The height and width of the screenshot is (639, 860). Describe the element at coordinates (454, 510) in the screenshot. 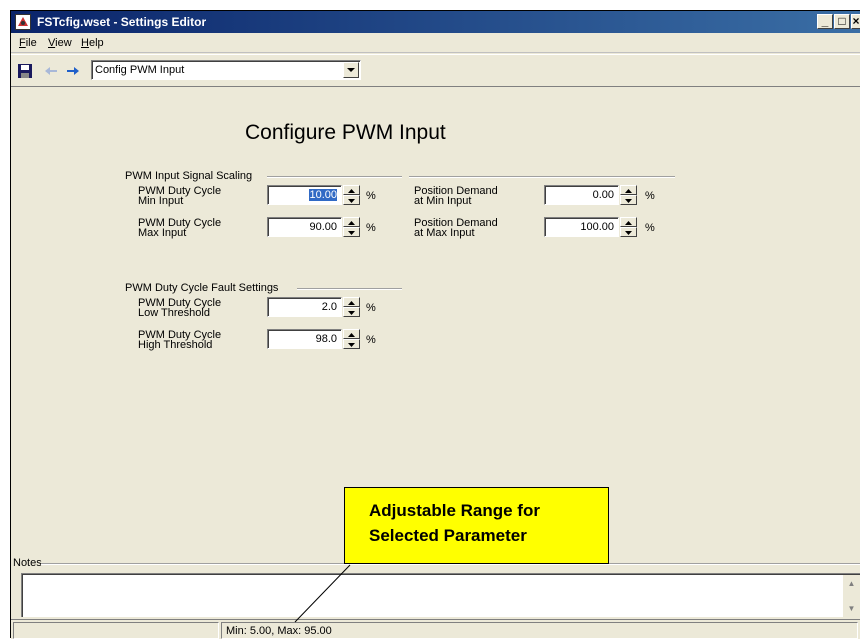

I see `callout-line-1: Adjustable Range for` at that location.